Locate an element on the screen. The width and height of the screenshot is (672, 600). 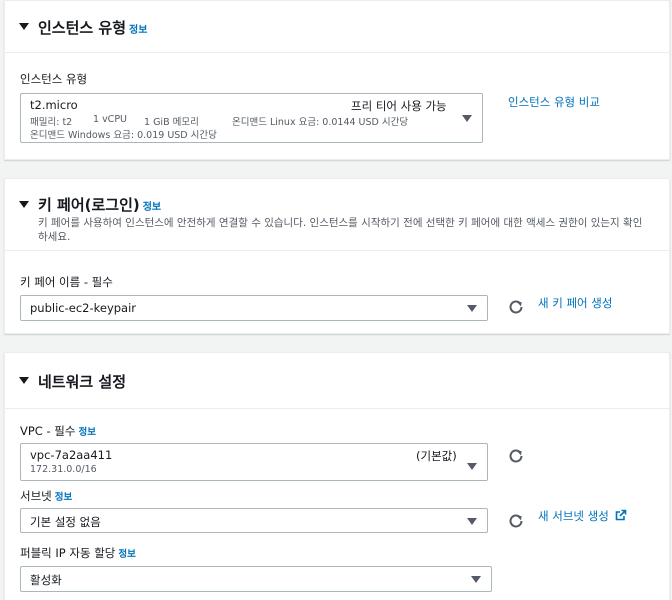
subnet-value: 기본 설정 없음 is located at coordinates (65, 522).